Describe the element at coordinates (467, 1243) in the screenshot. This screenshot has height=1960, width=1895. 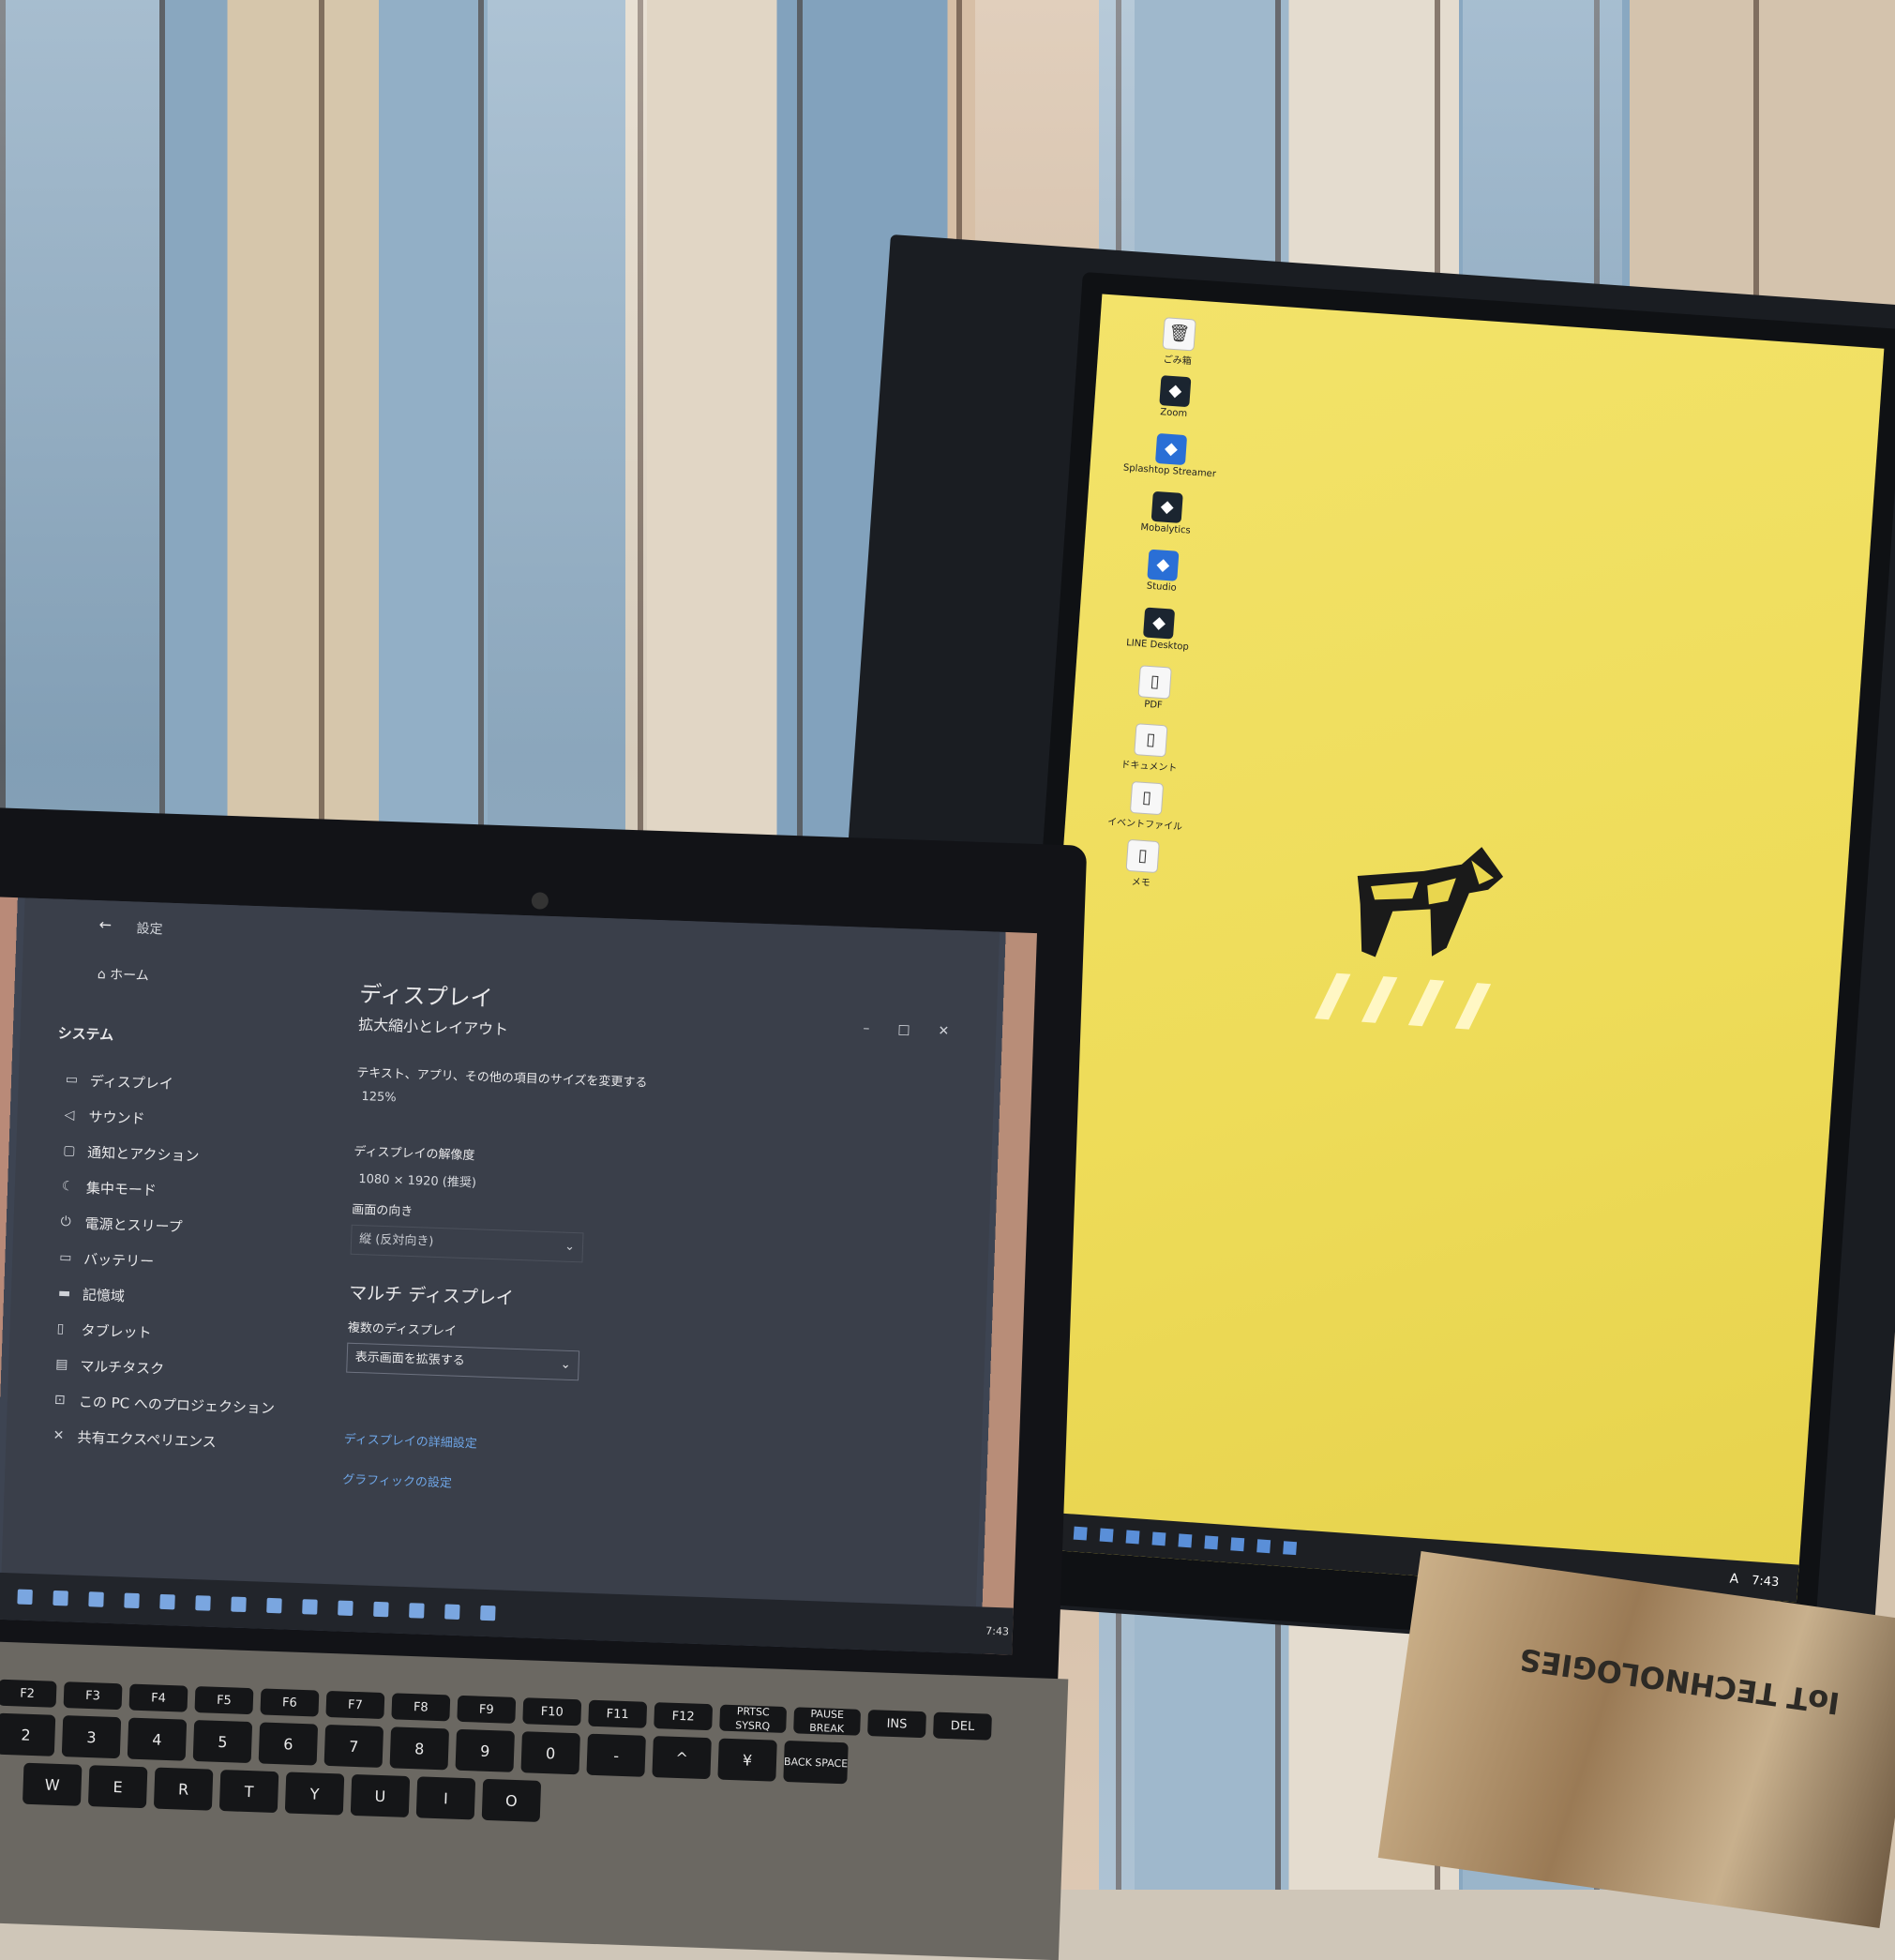
I see `orientation-dropdown: 縦 (反対向き) ⌄` at that location.